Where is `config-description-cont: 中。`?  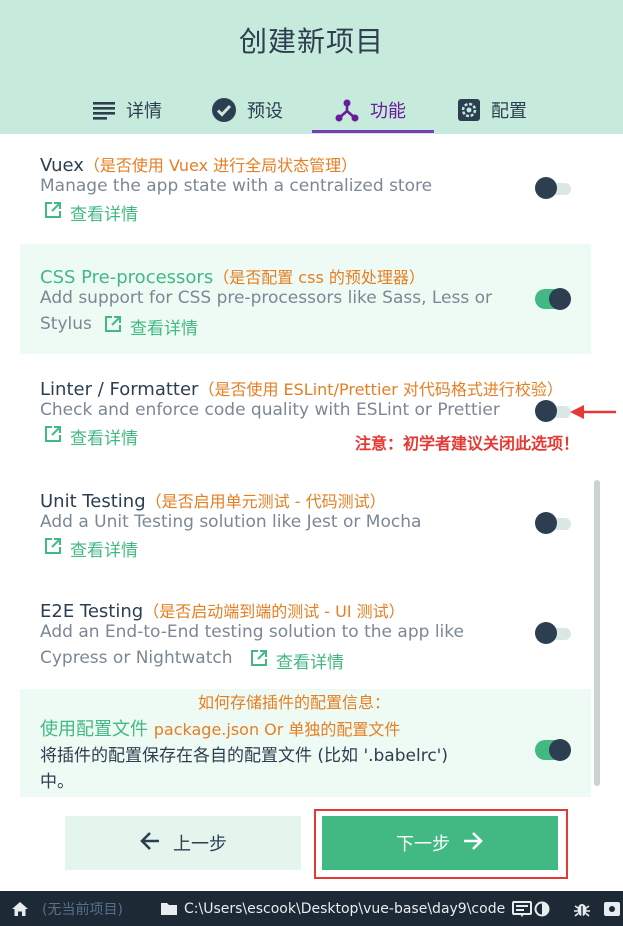
config-description-cont: 中。 is located at coordinates (57, 782).